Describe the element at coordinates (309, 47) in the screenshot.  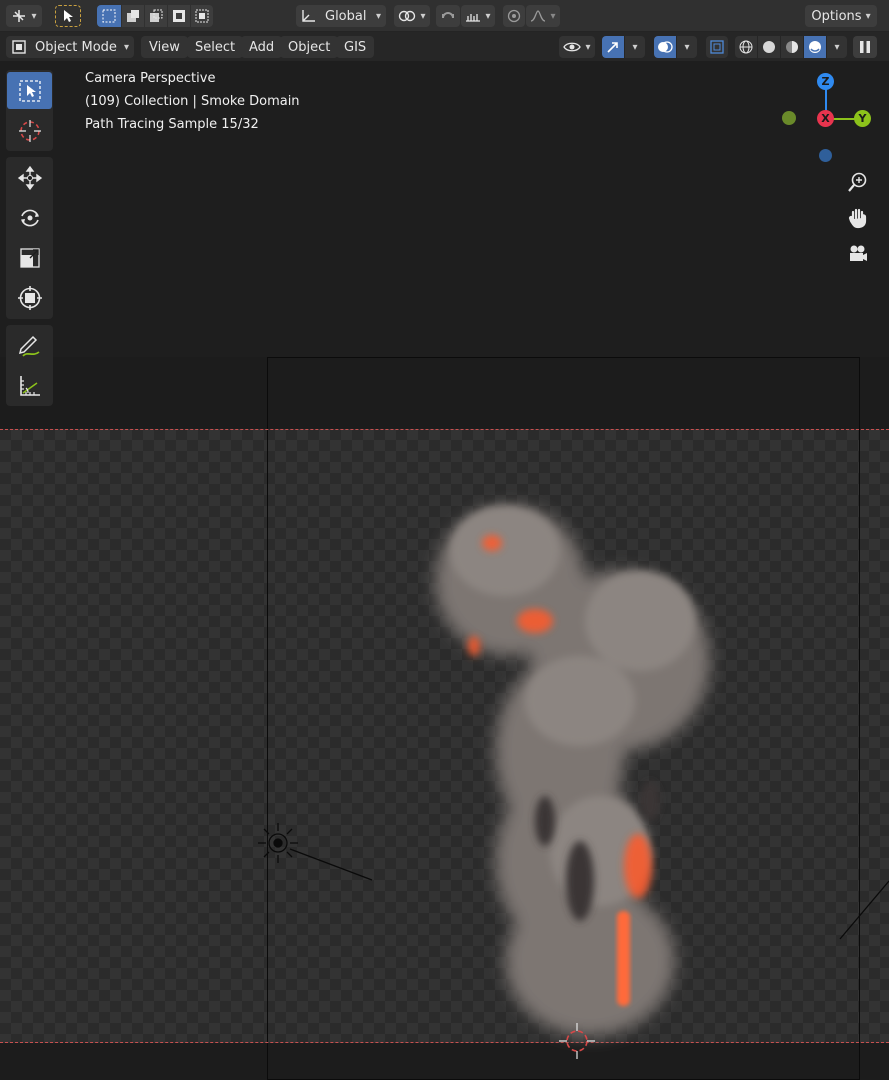
I see `menu-object: Object` at that location.